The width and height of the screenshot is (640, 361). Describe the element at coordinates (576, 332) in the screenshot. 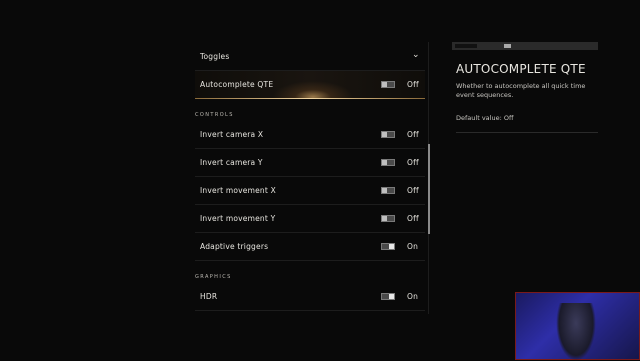

I see `webcam-person` at that location.